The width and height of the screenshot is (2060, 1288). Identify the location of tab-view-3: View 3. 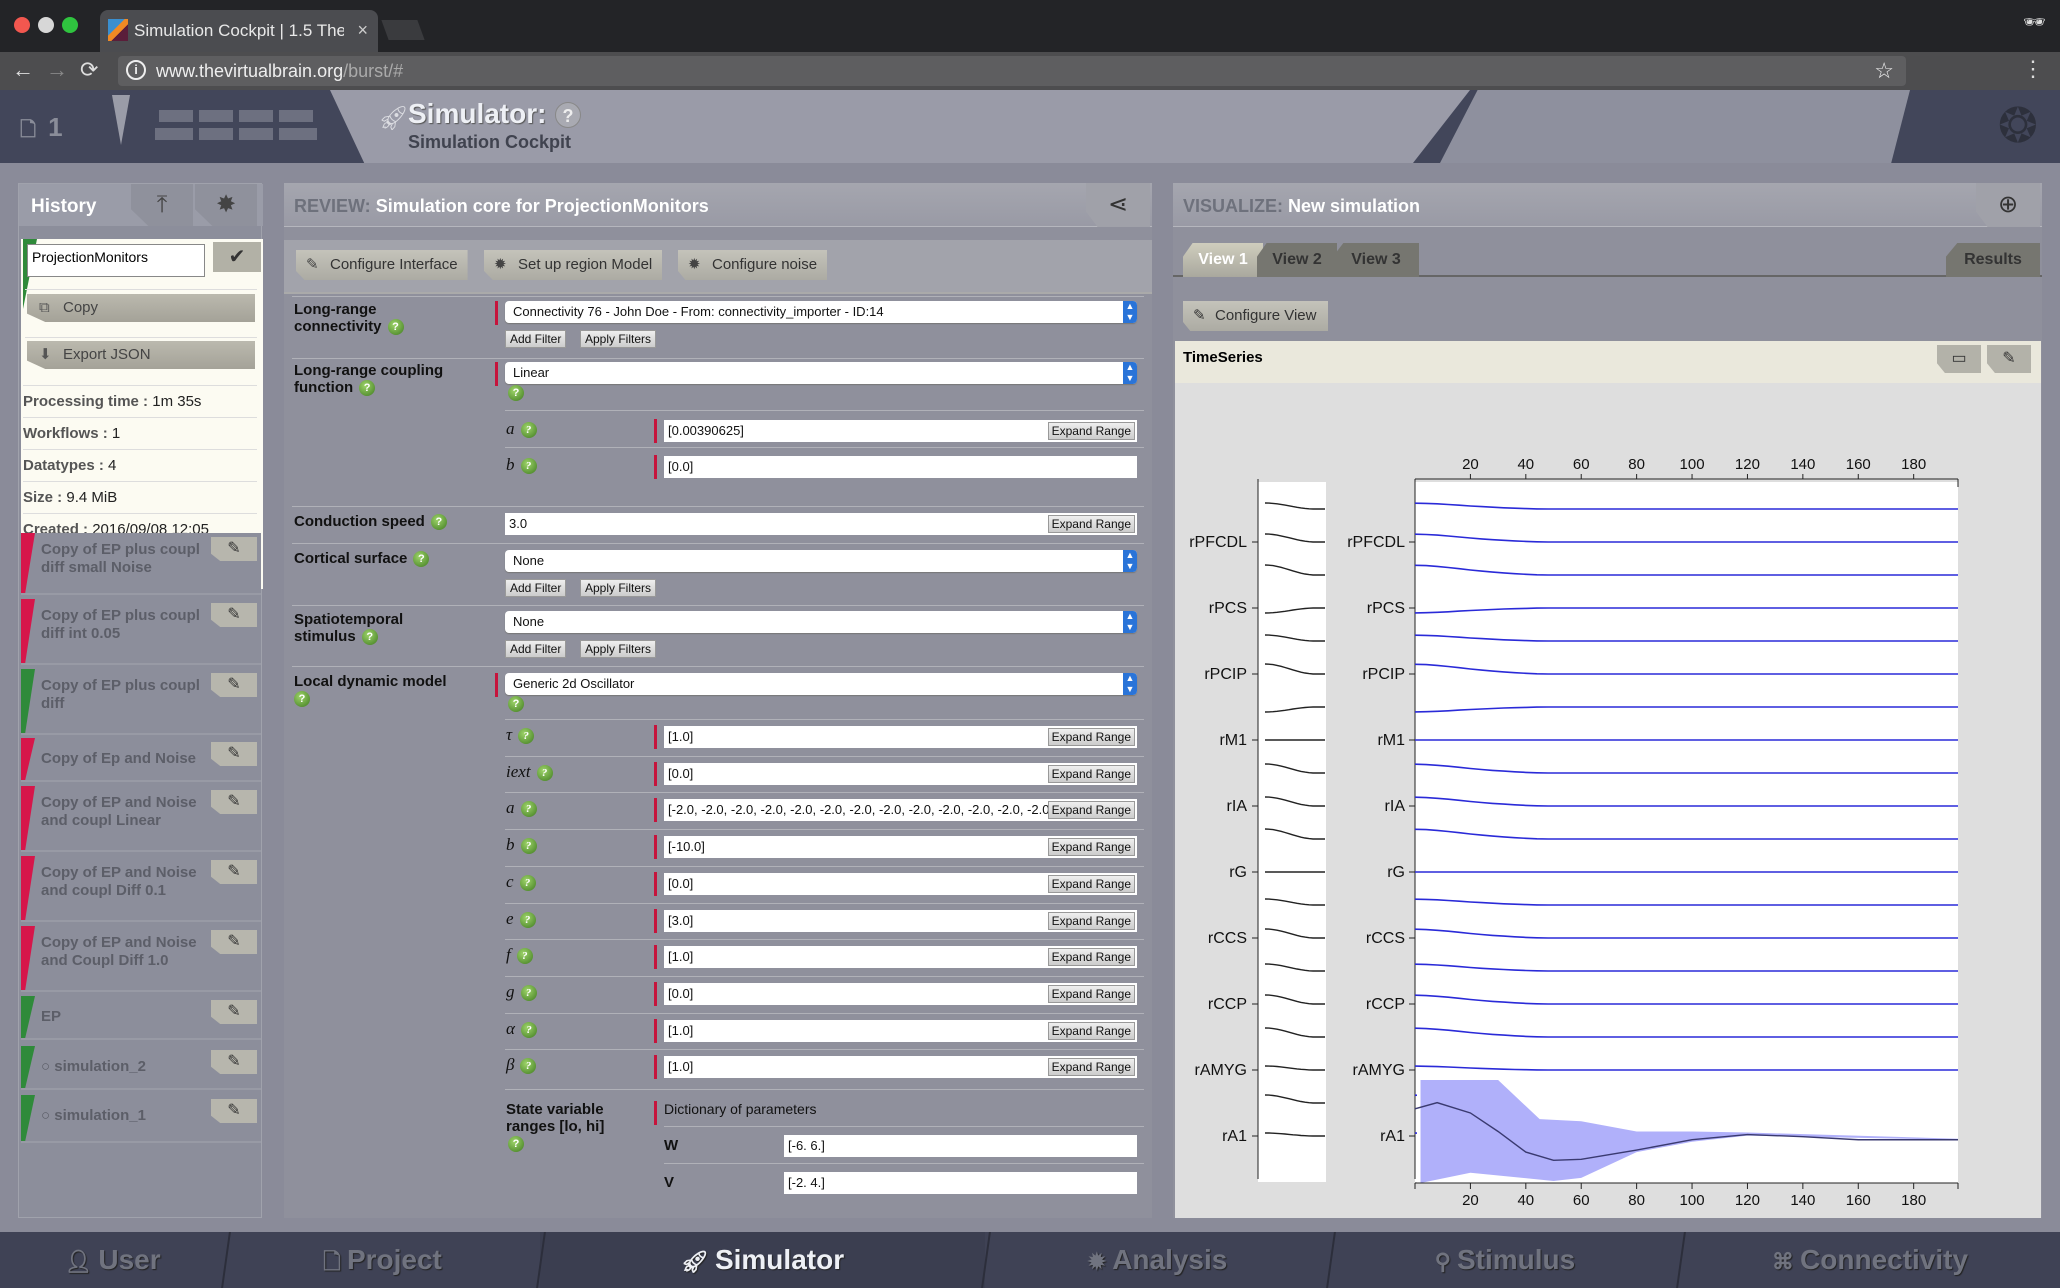
(1376, 260).